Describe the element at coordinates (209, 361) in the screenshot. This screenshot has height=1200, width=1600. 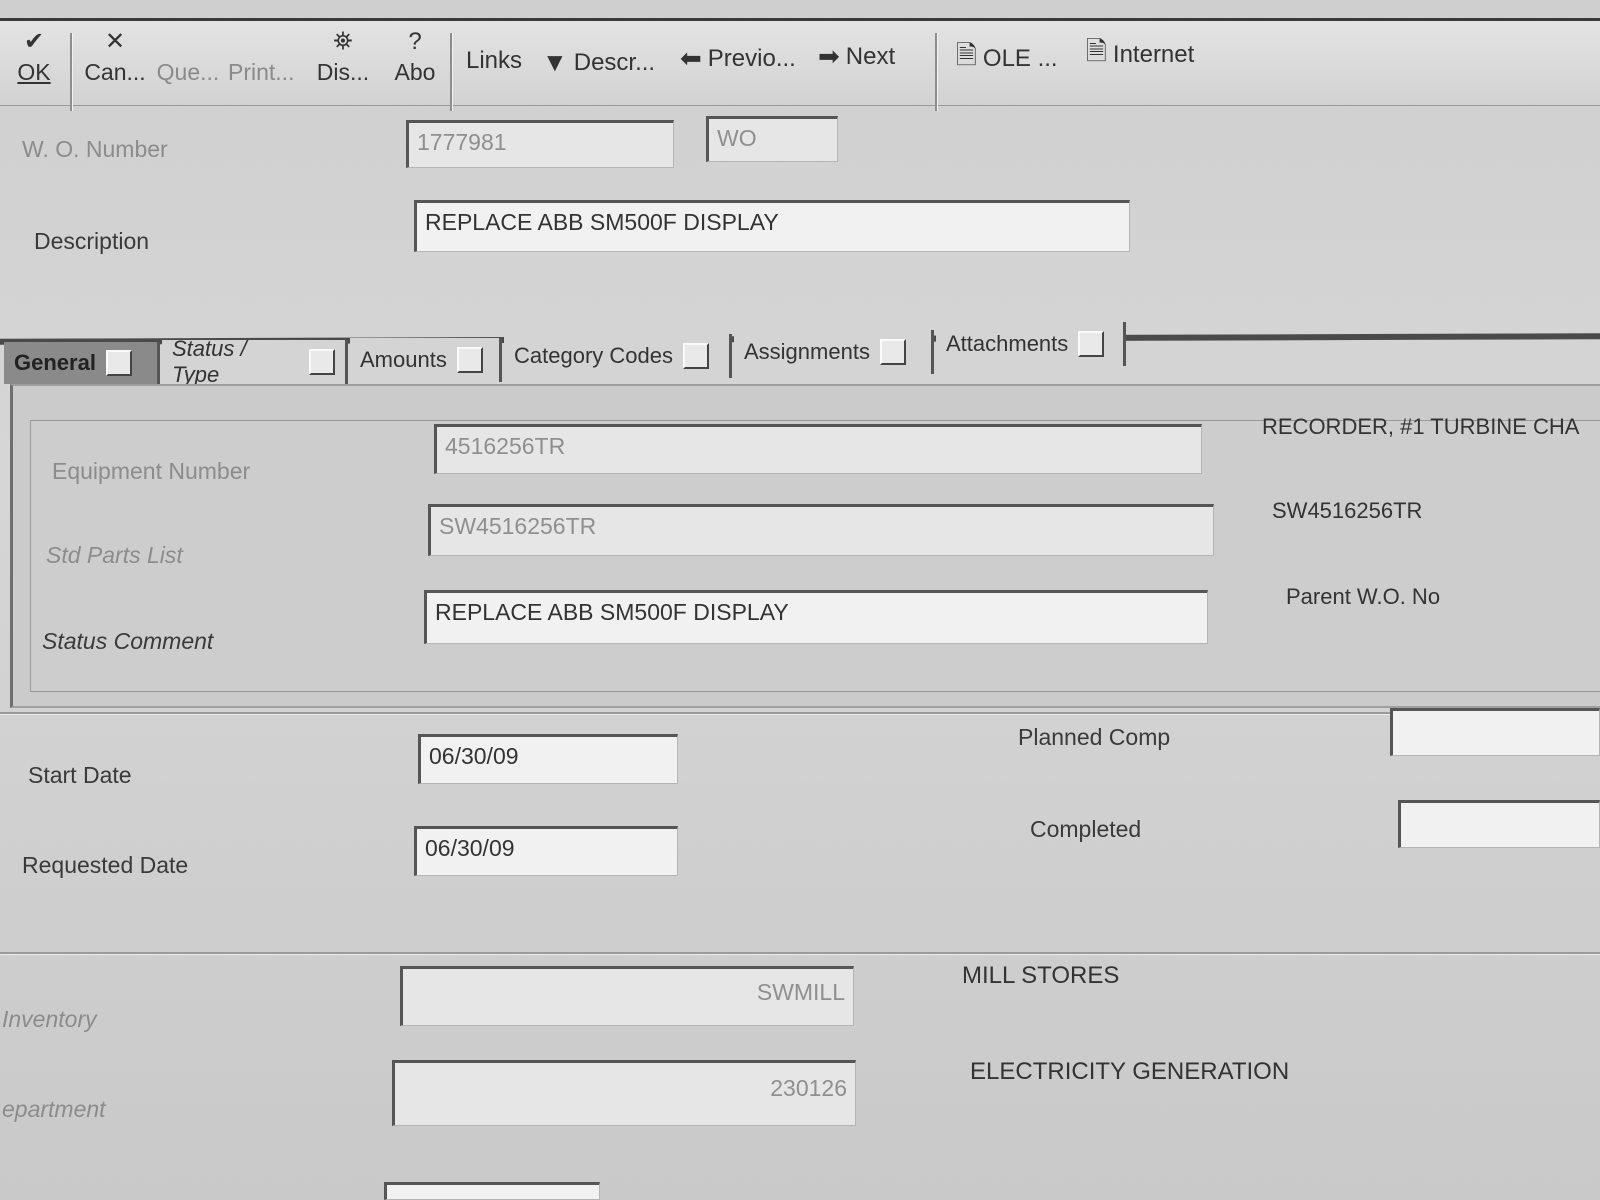
I see `tab-status-type-label: Status / Type` at that location.